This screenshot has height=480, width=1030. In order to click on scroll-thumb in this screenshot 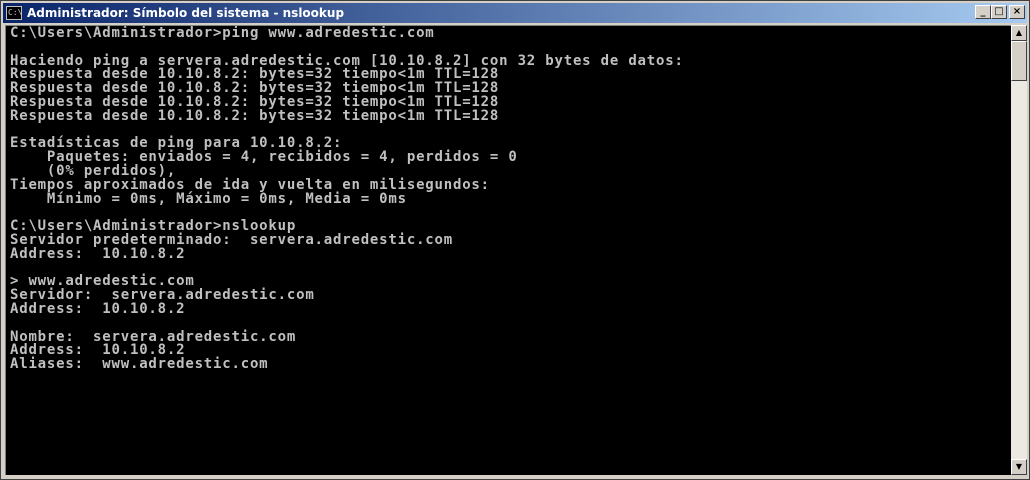, I will do `click(1019, 61)`.